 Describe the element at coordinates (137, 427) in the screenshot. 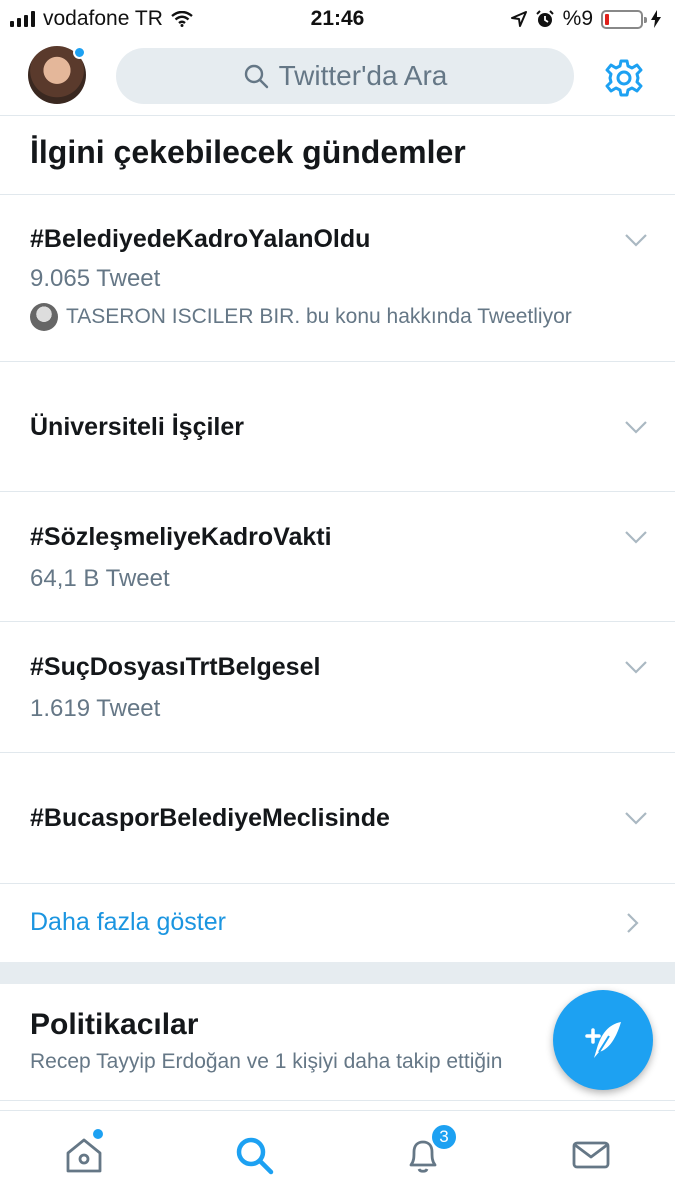

I see `trend-name: Üniversiteli İşçiler` at that location.